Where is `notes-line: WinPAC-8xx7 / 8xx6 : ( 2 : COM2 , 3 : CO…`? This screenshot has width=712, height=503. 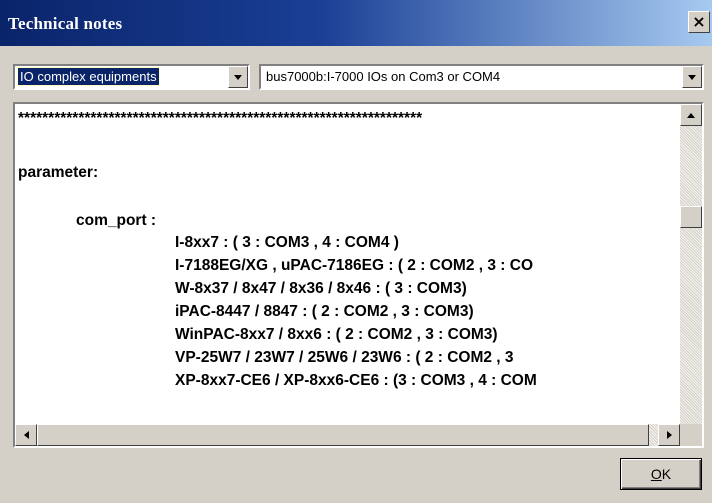
notes-line: WinPAC-8xx7 / 8xx6 : ( 2 : COM2 , 3 : CO… is located at coordinates (336, 334).